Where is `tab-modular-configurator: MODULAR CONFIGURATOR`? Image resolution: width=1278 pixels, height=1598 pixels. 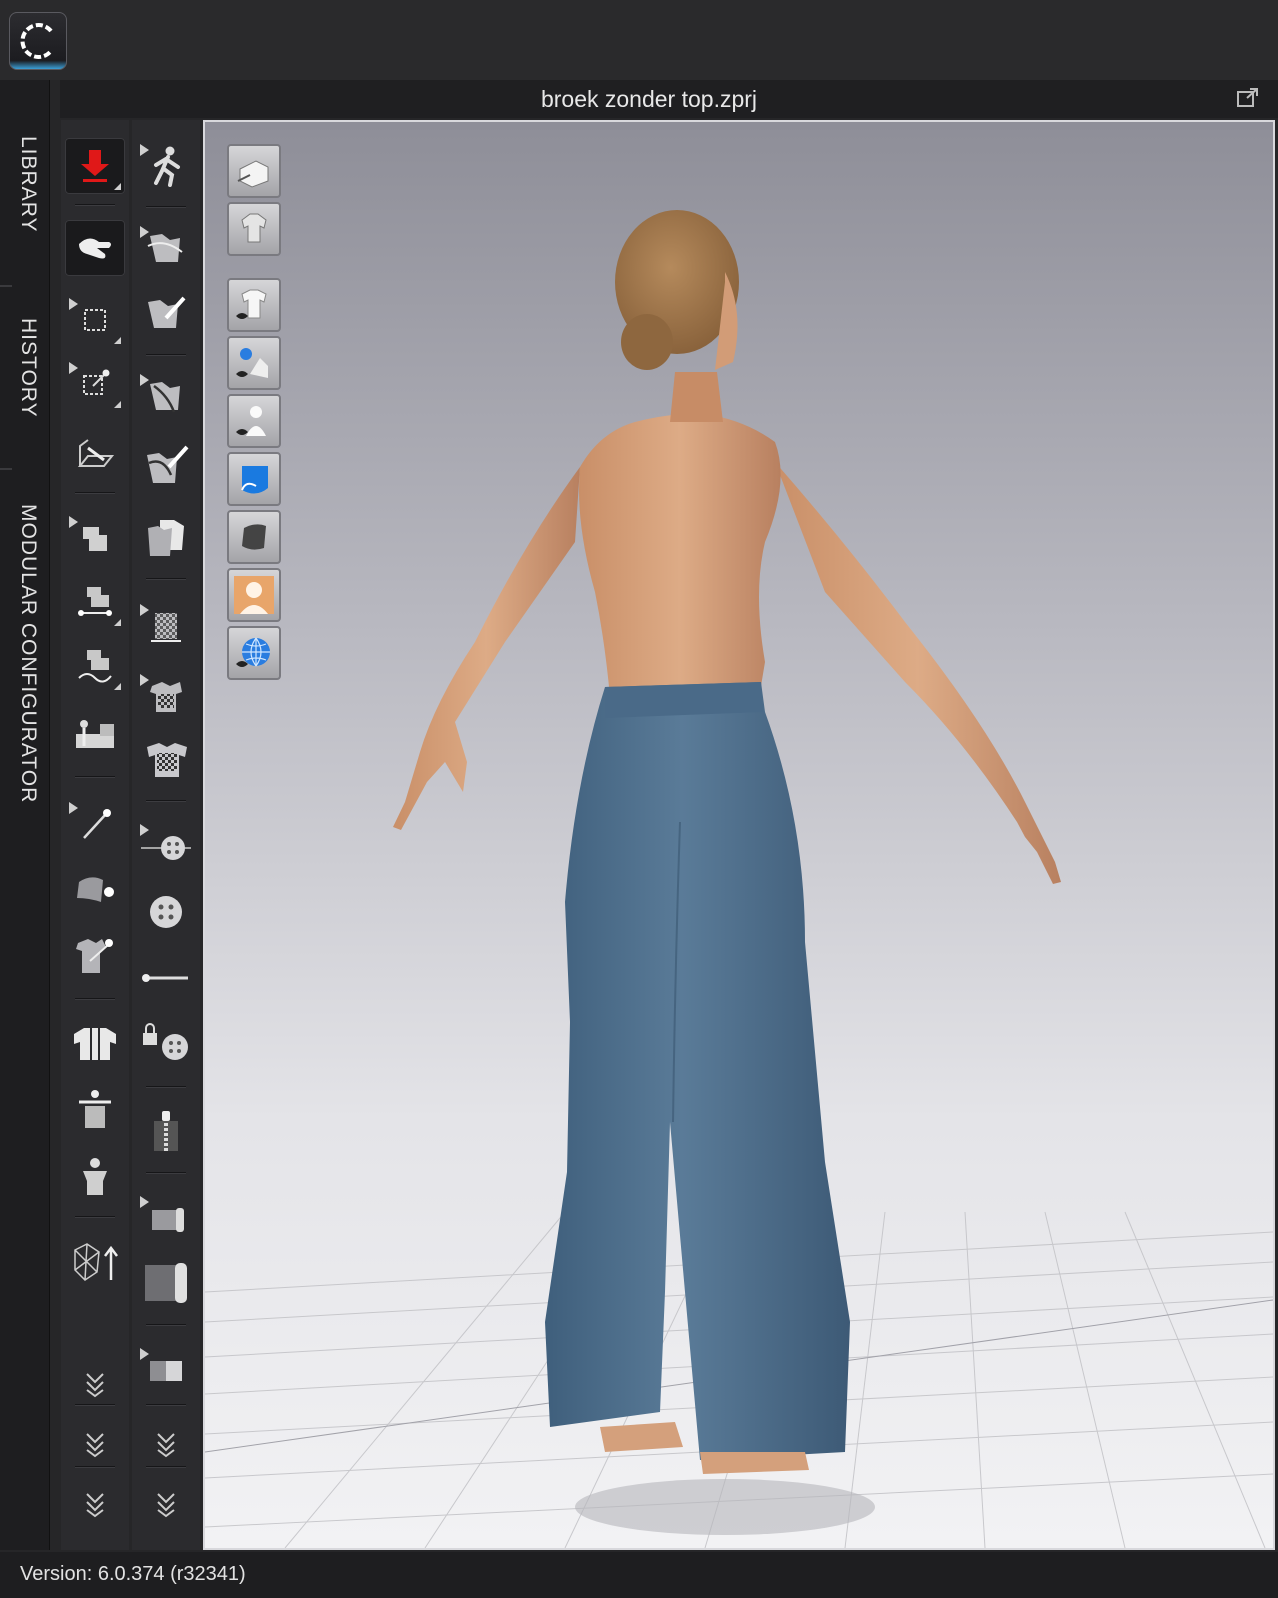 tab-modular-configurator: MODULAR CONFIGURATOR is located at coordinates (25, 664).